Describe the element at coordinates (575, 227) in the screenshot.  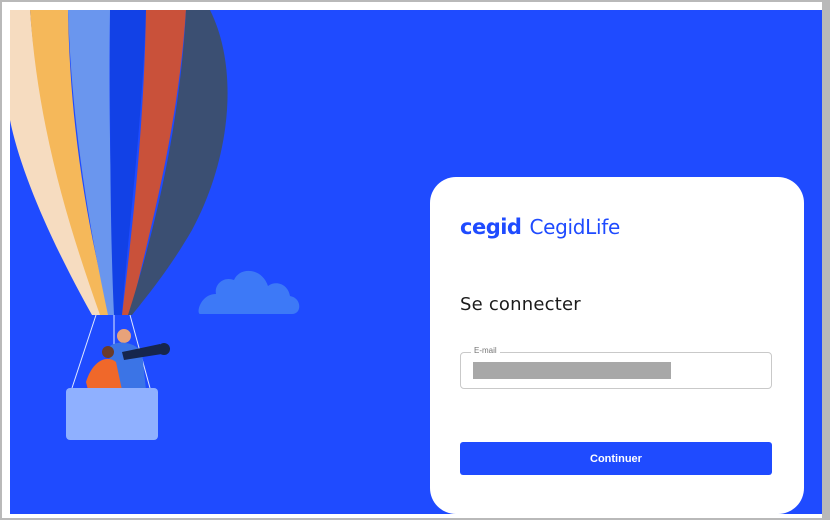
I see `logo-product-name: CegidLife` at that location.